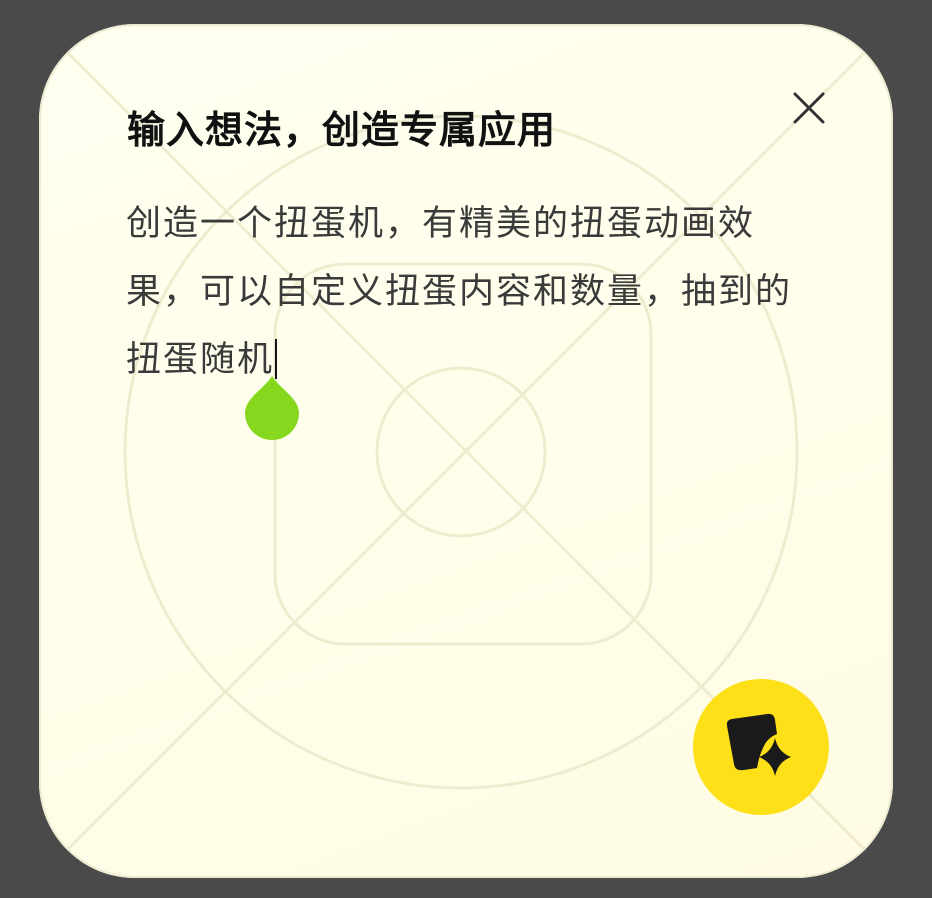  Describe the element at coordinates (272, 408) in the screenshot. I see `text-selection-handle` at that location.